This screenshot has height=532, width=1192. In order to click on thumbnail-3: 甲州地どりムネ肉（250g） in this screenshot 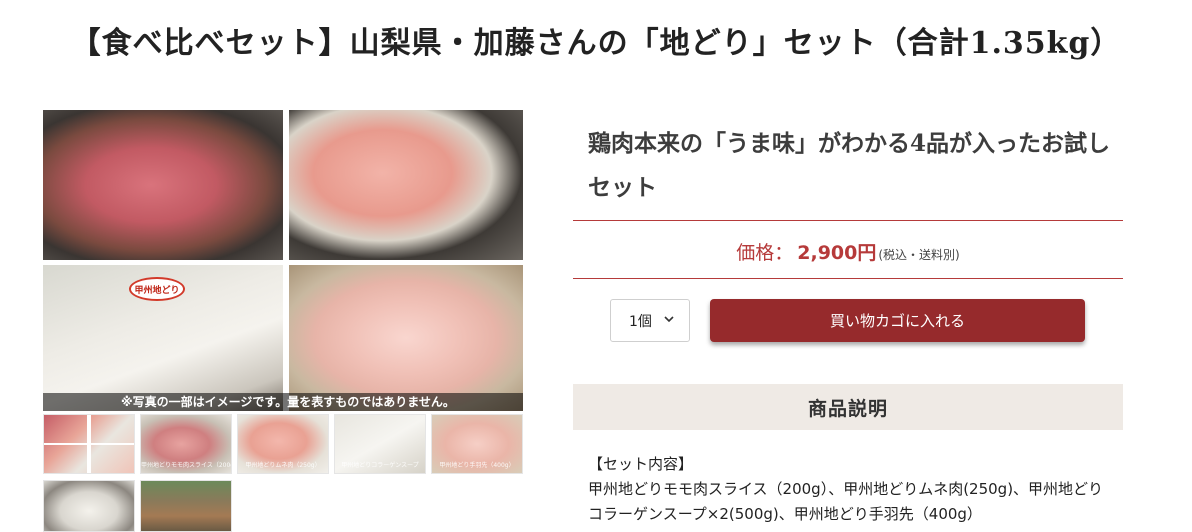, I will do `click(283, 444)`.